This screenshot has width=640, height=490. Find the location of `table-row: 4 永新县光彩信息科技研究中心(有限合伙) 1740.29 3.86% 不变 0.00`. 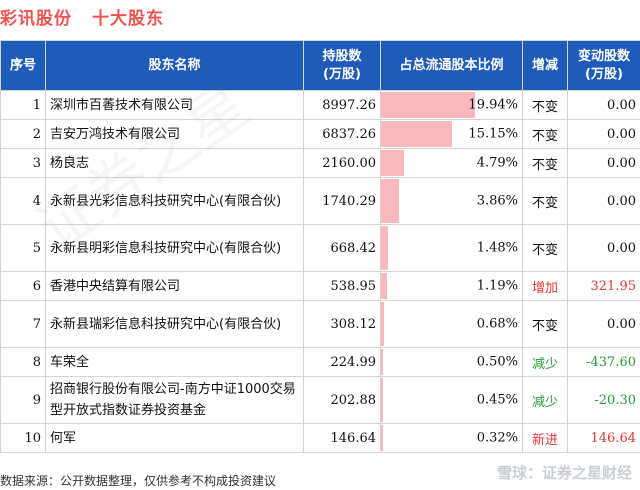

table-row: 4 永新县光彩信息科技研究中心(有限合伙) 1740.29 3.86% 不变 0.00 is located at coordinates (320, 201).